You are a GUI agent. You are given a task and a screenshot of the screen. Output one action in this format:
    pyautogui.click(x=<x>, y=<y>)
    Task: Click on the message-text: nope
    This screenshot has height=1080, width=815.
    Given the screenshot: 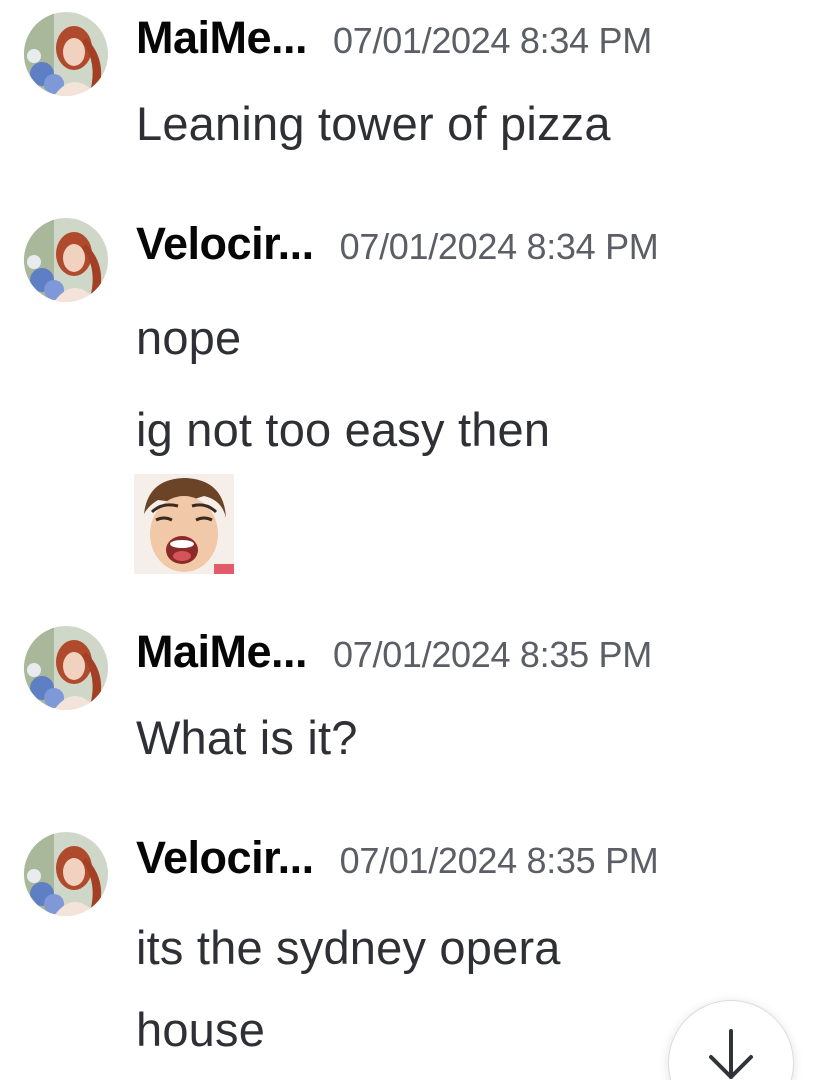 What is the action you would take?
    pyautogui.click(x=189, y=337)
    